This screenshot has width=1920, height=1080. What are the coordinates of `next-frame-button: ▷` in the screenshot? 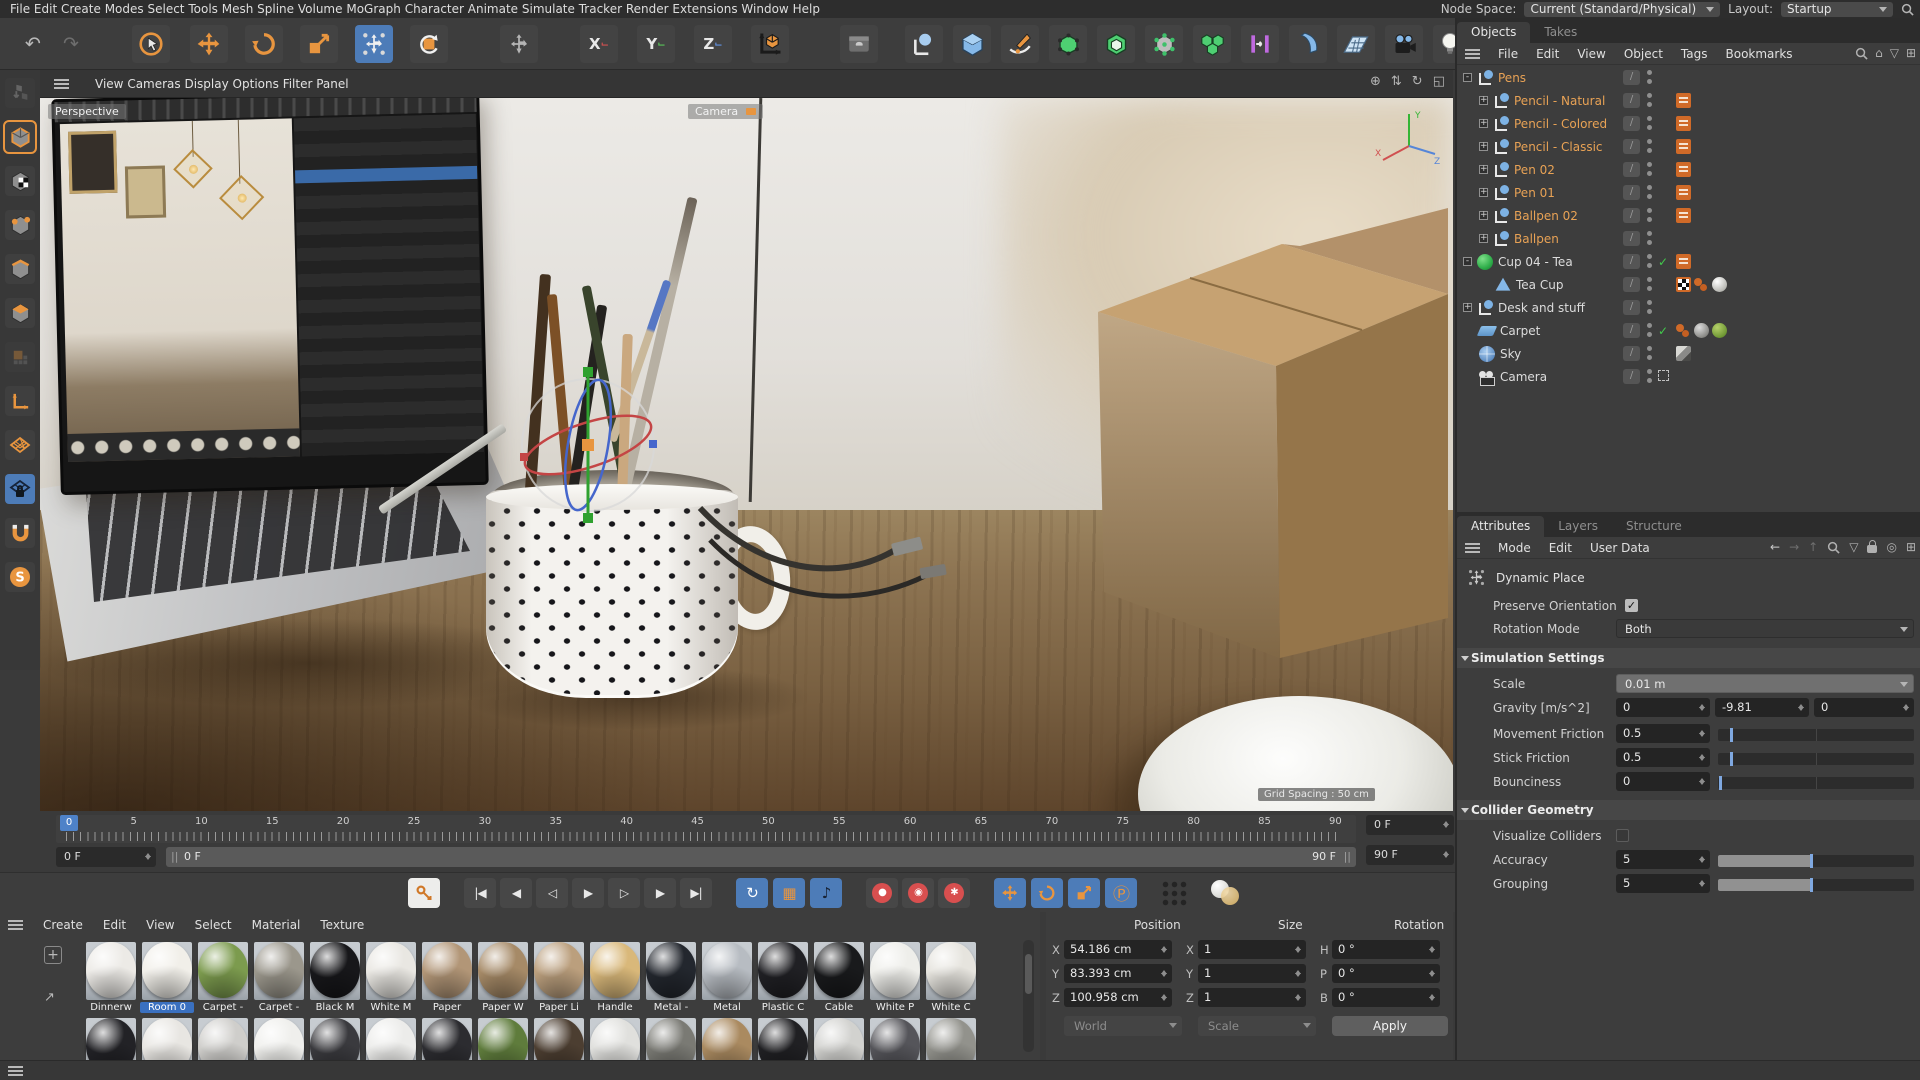 It's located at (624, 892).